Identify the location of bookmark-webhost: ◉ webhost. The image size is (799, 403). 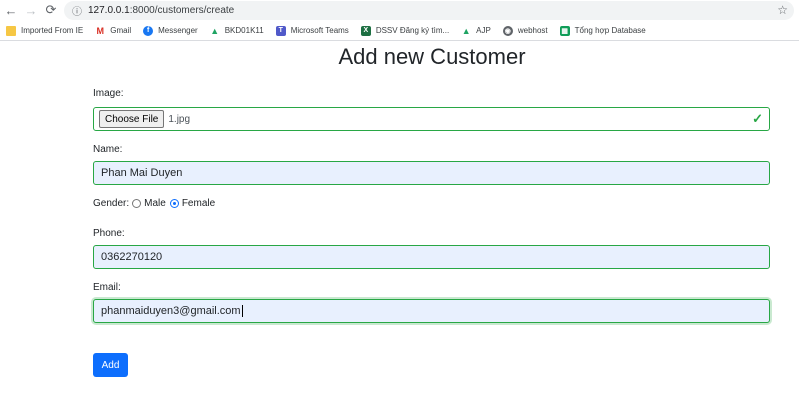
(525, 30).